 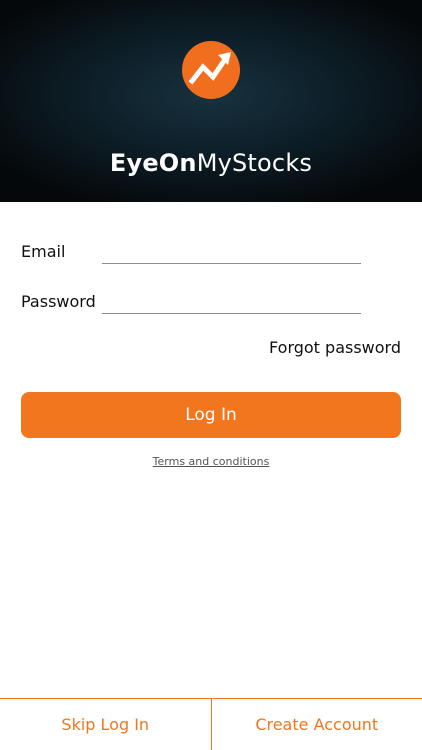 What do you see at coordinates (153, 163) in the screenshot?
I see `app-name-bold: EyeOn` at bounding box center [153, 163].